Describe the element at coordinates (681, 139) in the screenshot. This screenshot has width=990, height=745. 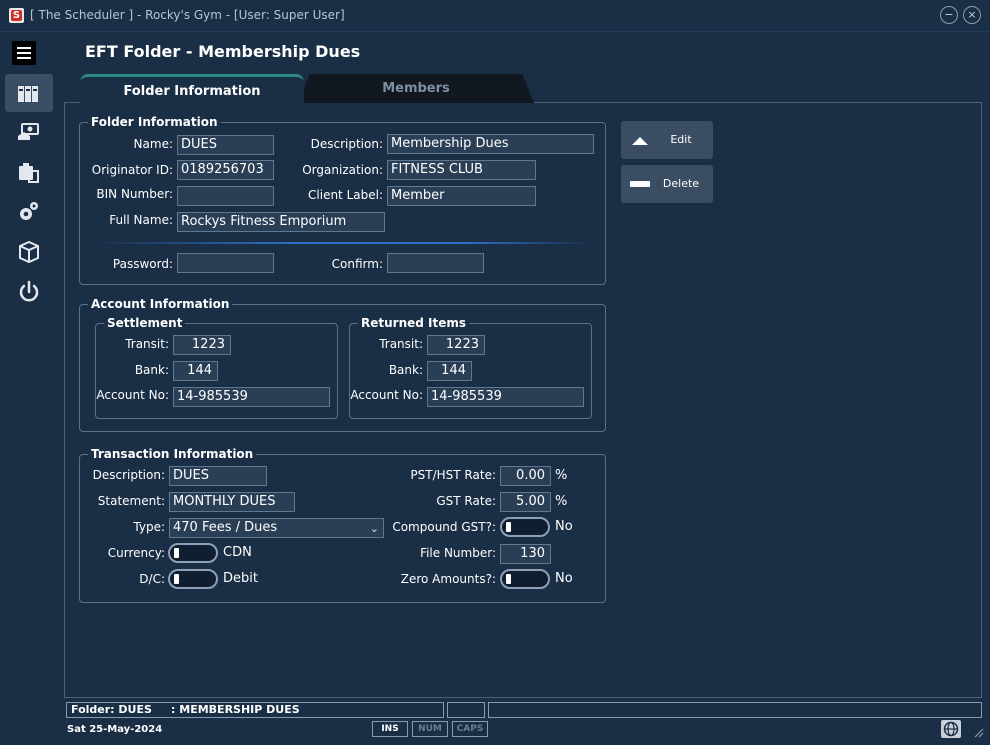
I see `edit-button-label: Edit` at that location.